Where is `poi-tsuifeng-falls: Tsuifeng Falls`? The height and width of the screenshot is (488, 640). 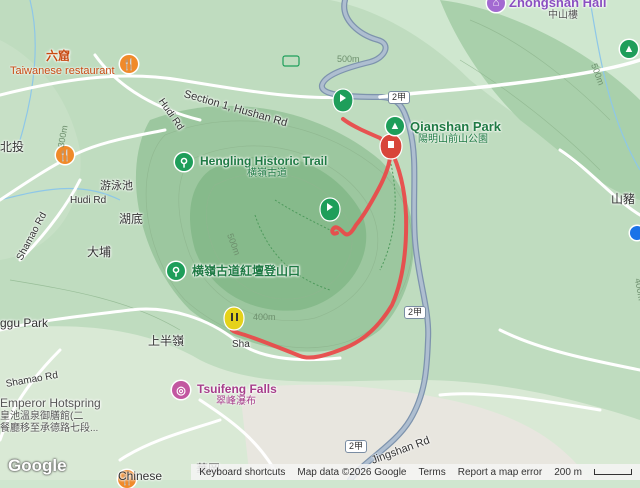
poi-tsuifeng-falls: Tsuifeng Falls is located at coordinates (237, 389).